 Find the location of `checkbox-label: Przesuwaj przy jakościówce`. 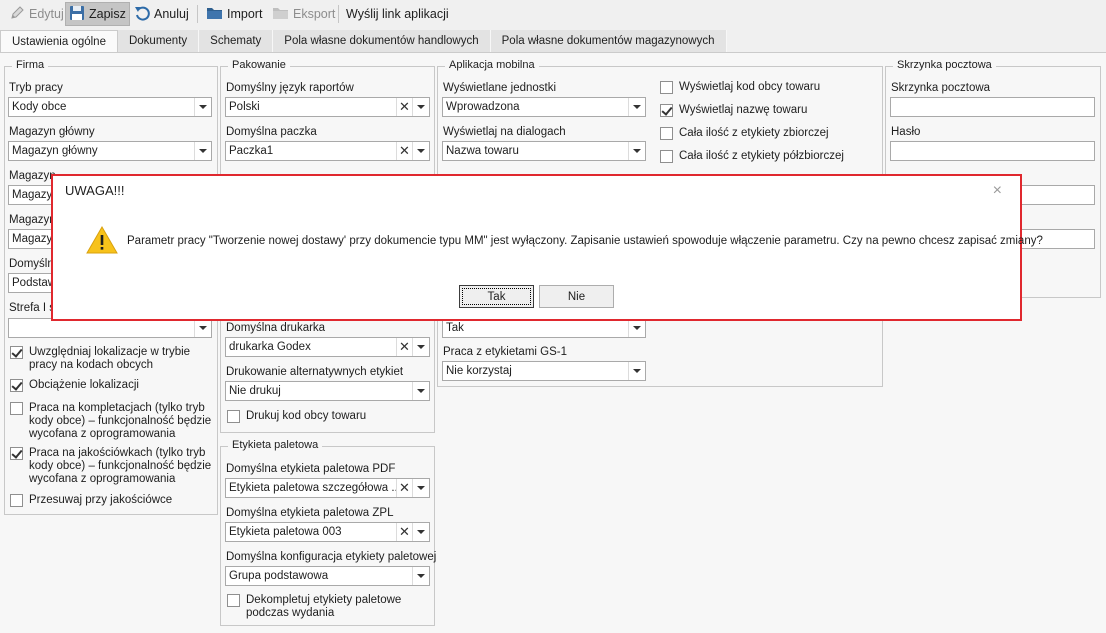

checkbox-label: Przesuwaj przy jakościówce is located at coordinates (101, 500).